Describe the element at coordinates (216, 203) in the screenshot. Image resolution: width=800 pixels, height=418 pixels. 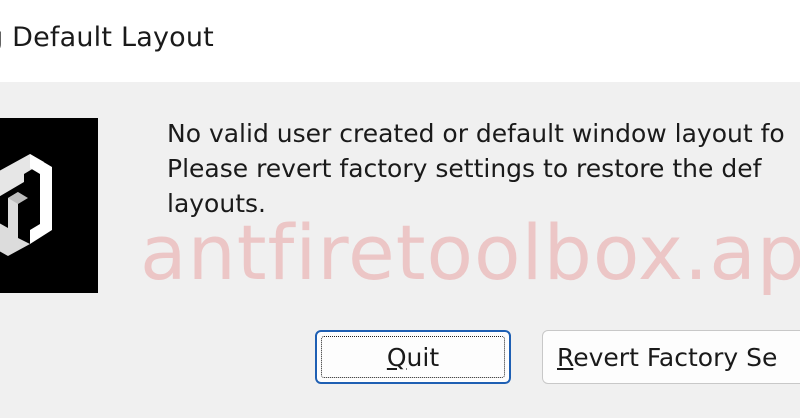
I see `message-line: layouts.` at that location.